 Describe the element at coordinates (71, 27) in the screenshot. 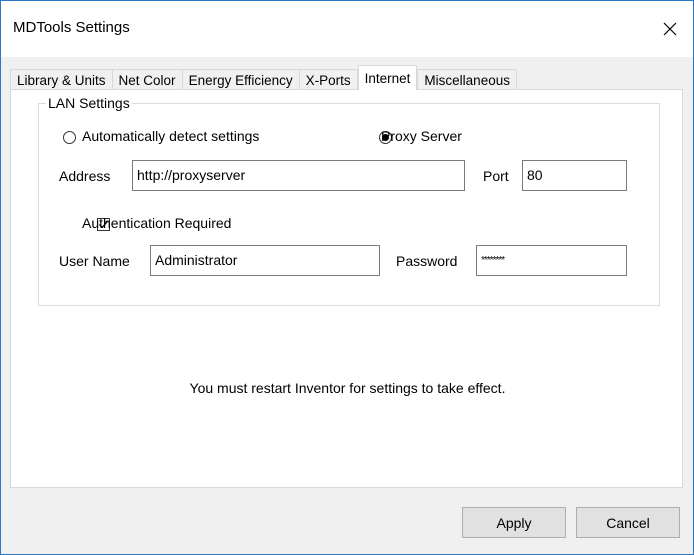

I see `window-title: MDTools Settings` at that location.